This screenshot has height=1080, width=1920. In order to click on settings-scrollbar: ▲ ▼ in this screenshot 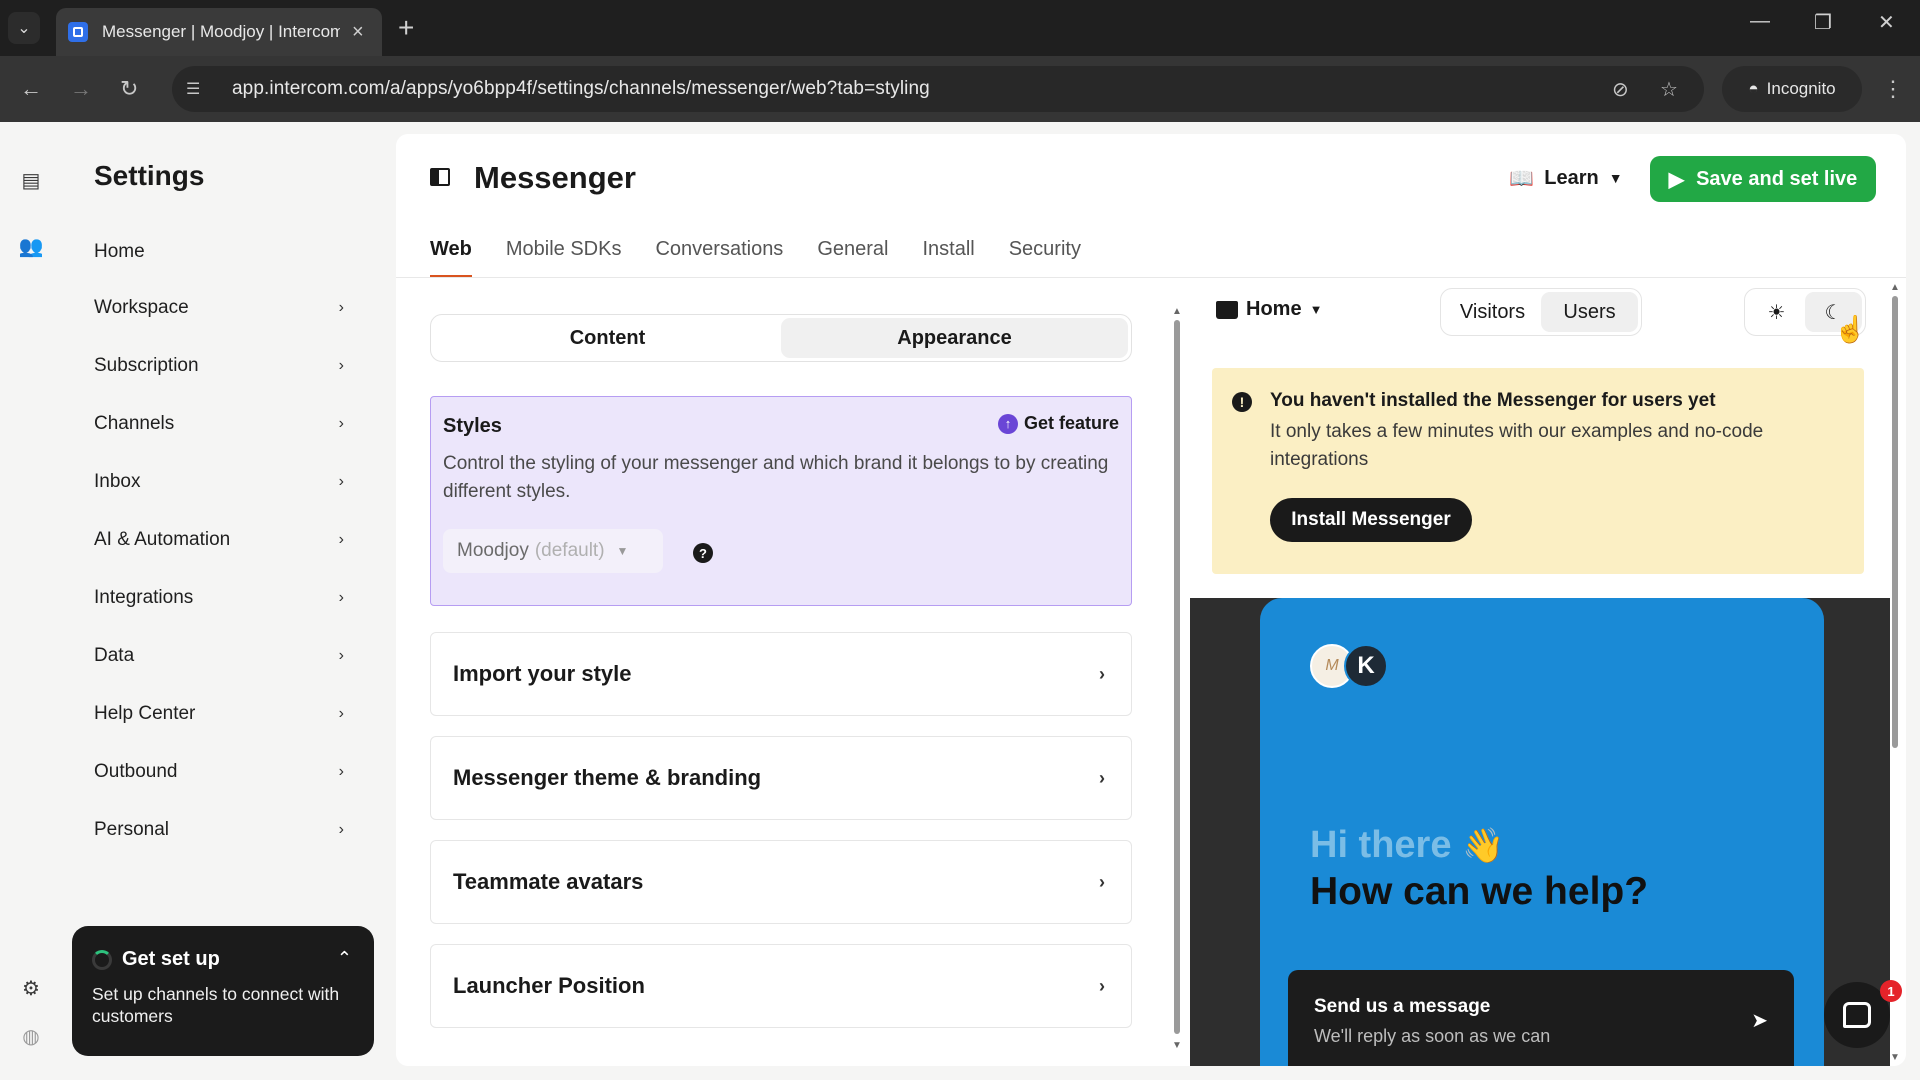, I will do `click(1177, 679)`.